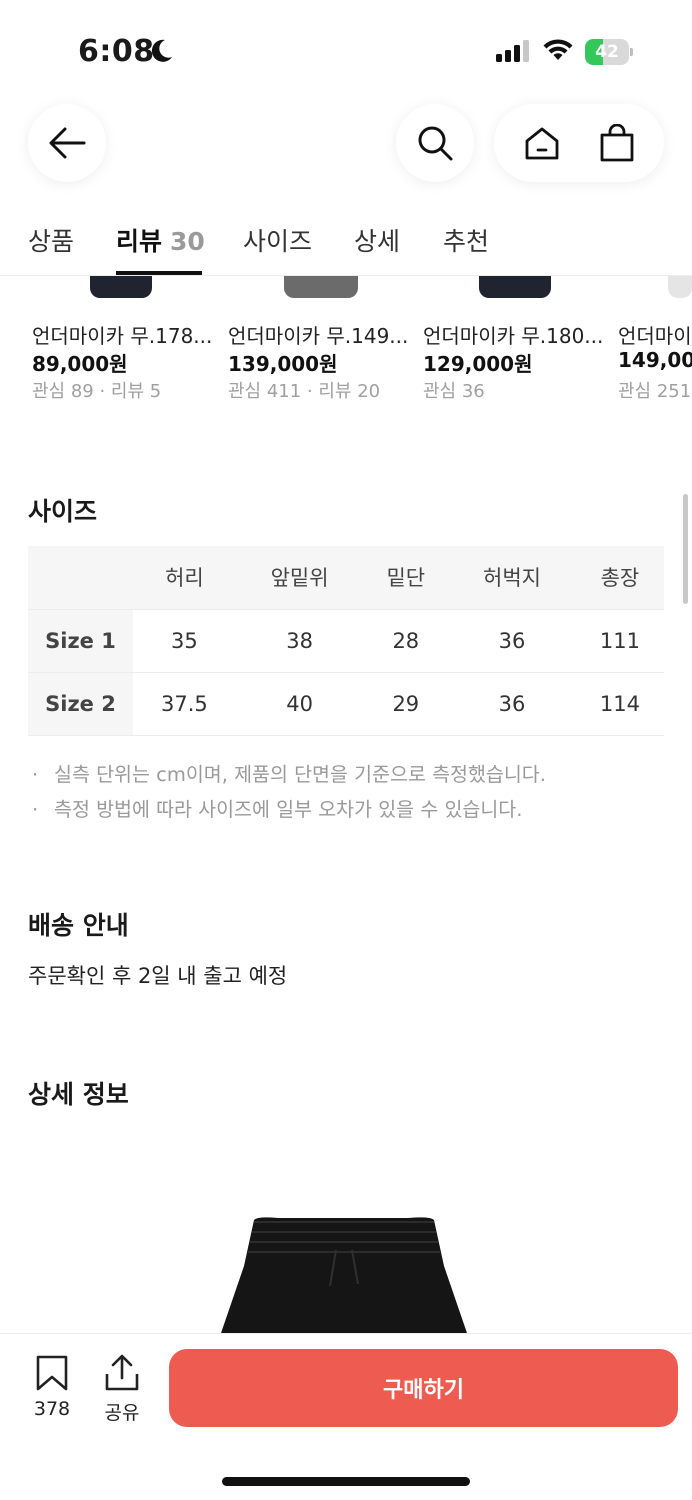 This screenshot has width=692, height=1500. What do you see at coordinates (52, 1373) in the screenshot?
I see `bookmark-icon` at bounding box center [52, 1373].